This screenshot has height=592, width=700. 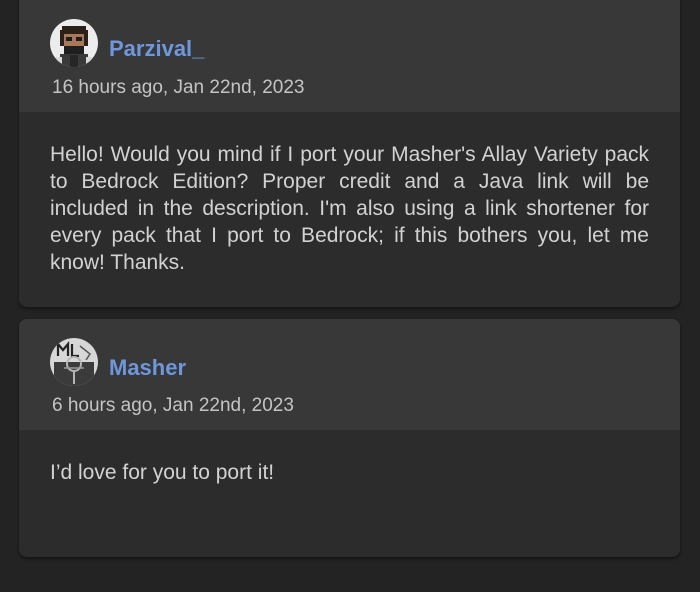 What do you see at coordinates (162, 472) in the screenshot?
I see `comment-text: I’d love for you to port it!` at bounding box center [162, 472].